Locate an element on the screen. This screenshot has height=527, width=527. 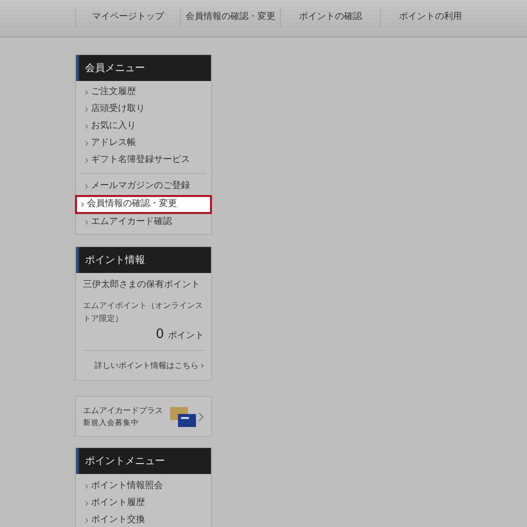
nav-link: 会員情報の確認・変更 is located at coordinates (230, 18).